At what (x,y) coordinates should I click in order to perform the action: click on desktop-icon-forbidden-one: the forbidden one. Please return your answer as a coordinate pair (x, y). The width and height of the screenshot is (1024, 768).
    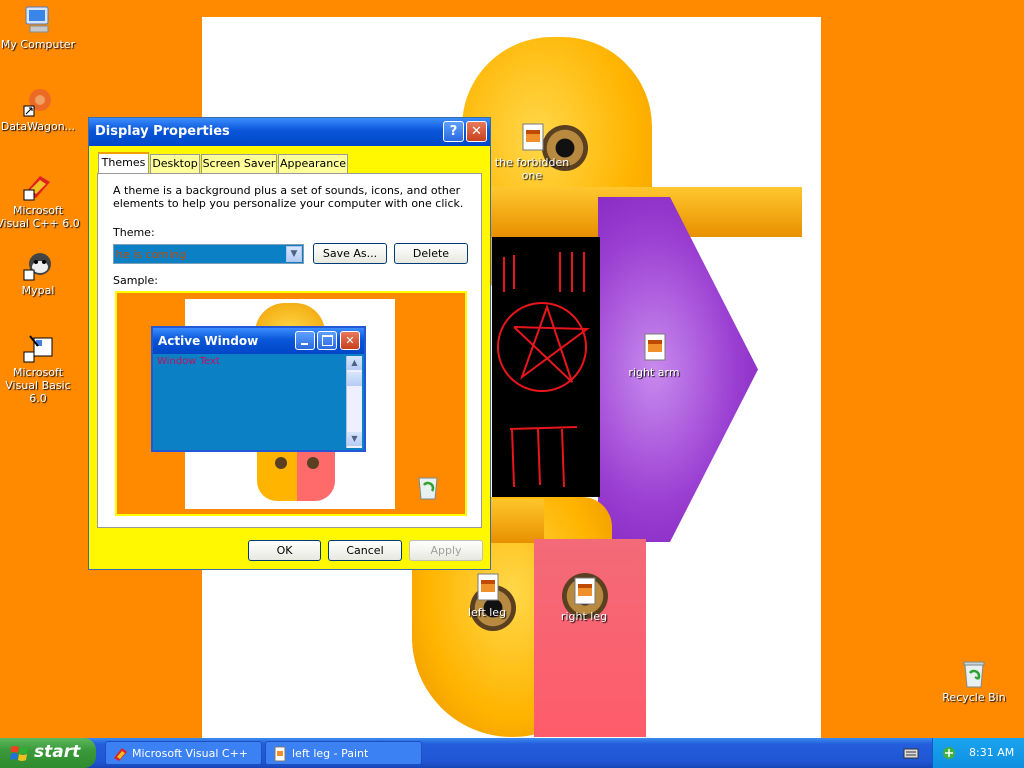
    Looking at the image, I should click on (532, 152).